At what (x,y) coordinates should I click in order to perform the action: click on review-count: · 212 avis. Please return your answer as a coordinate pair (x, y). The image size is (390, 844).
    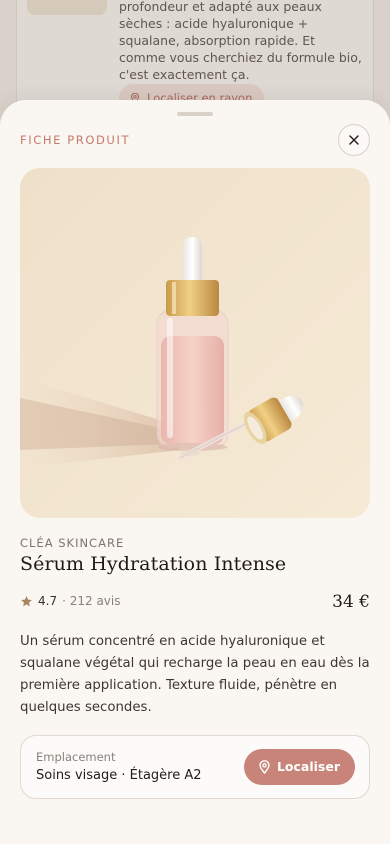
    Looking at the image, I should click on (91, 601).